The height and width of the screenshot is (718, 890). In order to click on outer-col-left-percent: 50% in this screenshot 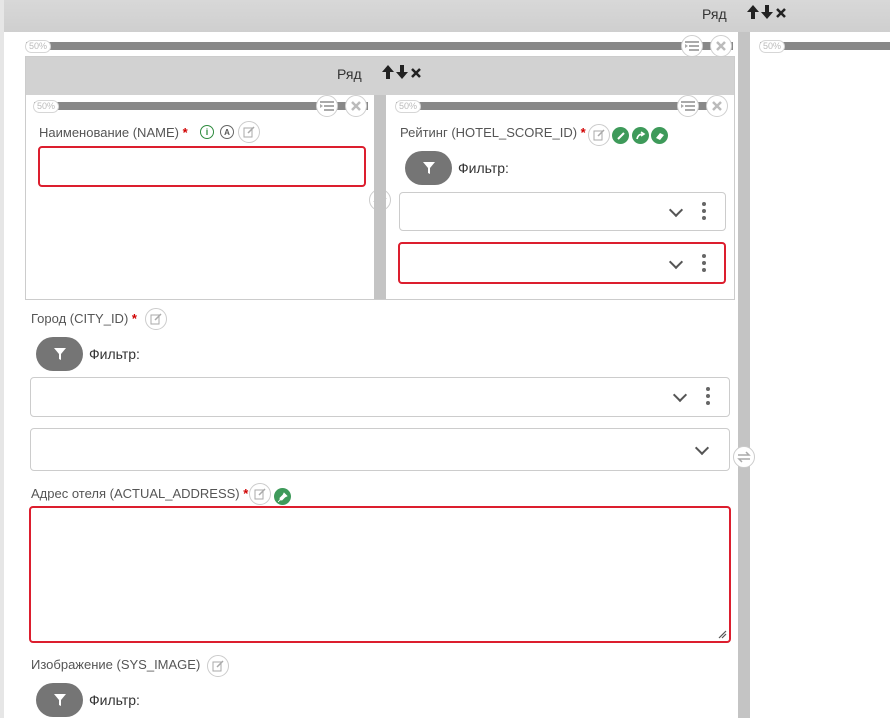, I will do `click(38, 46)`.